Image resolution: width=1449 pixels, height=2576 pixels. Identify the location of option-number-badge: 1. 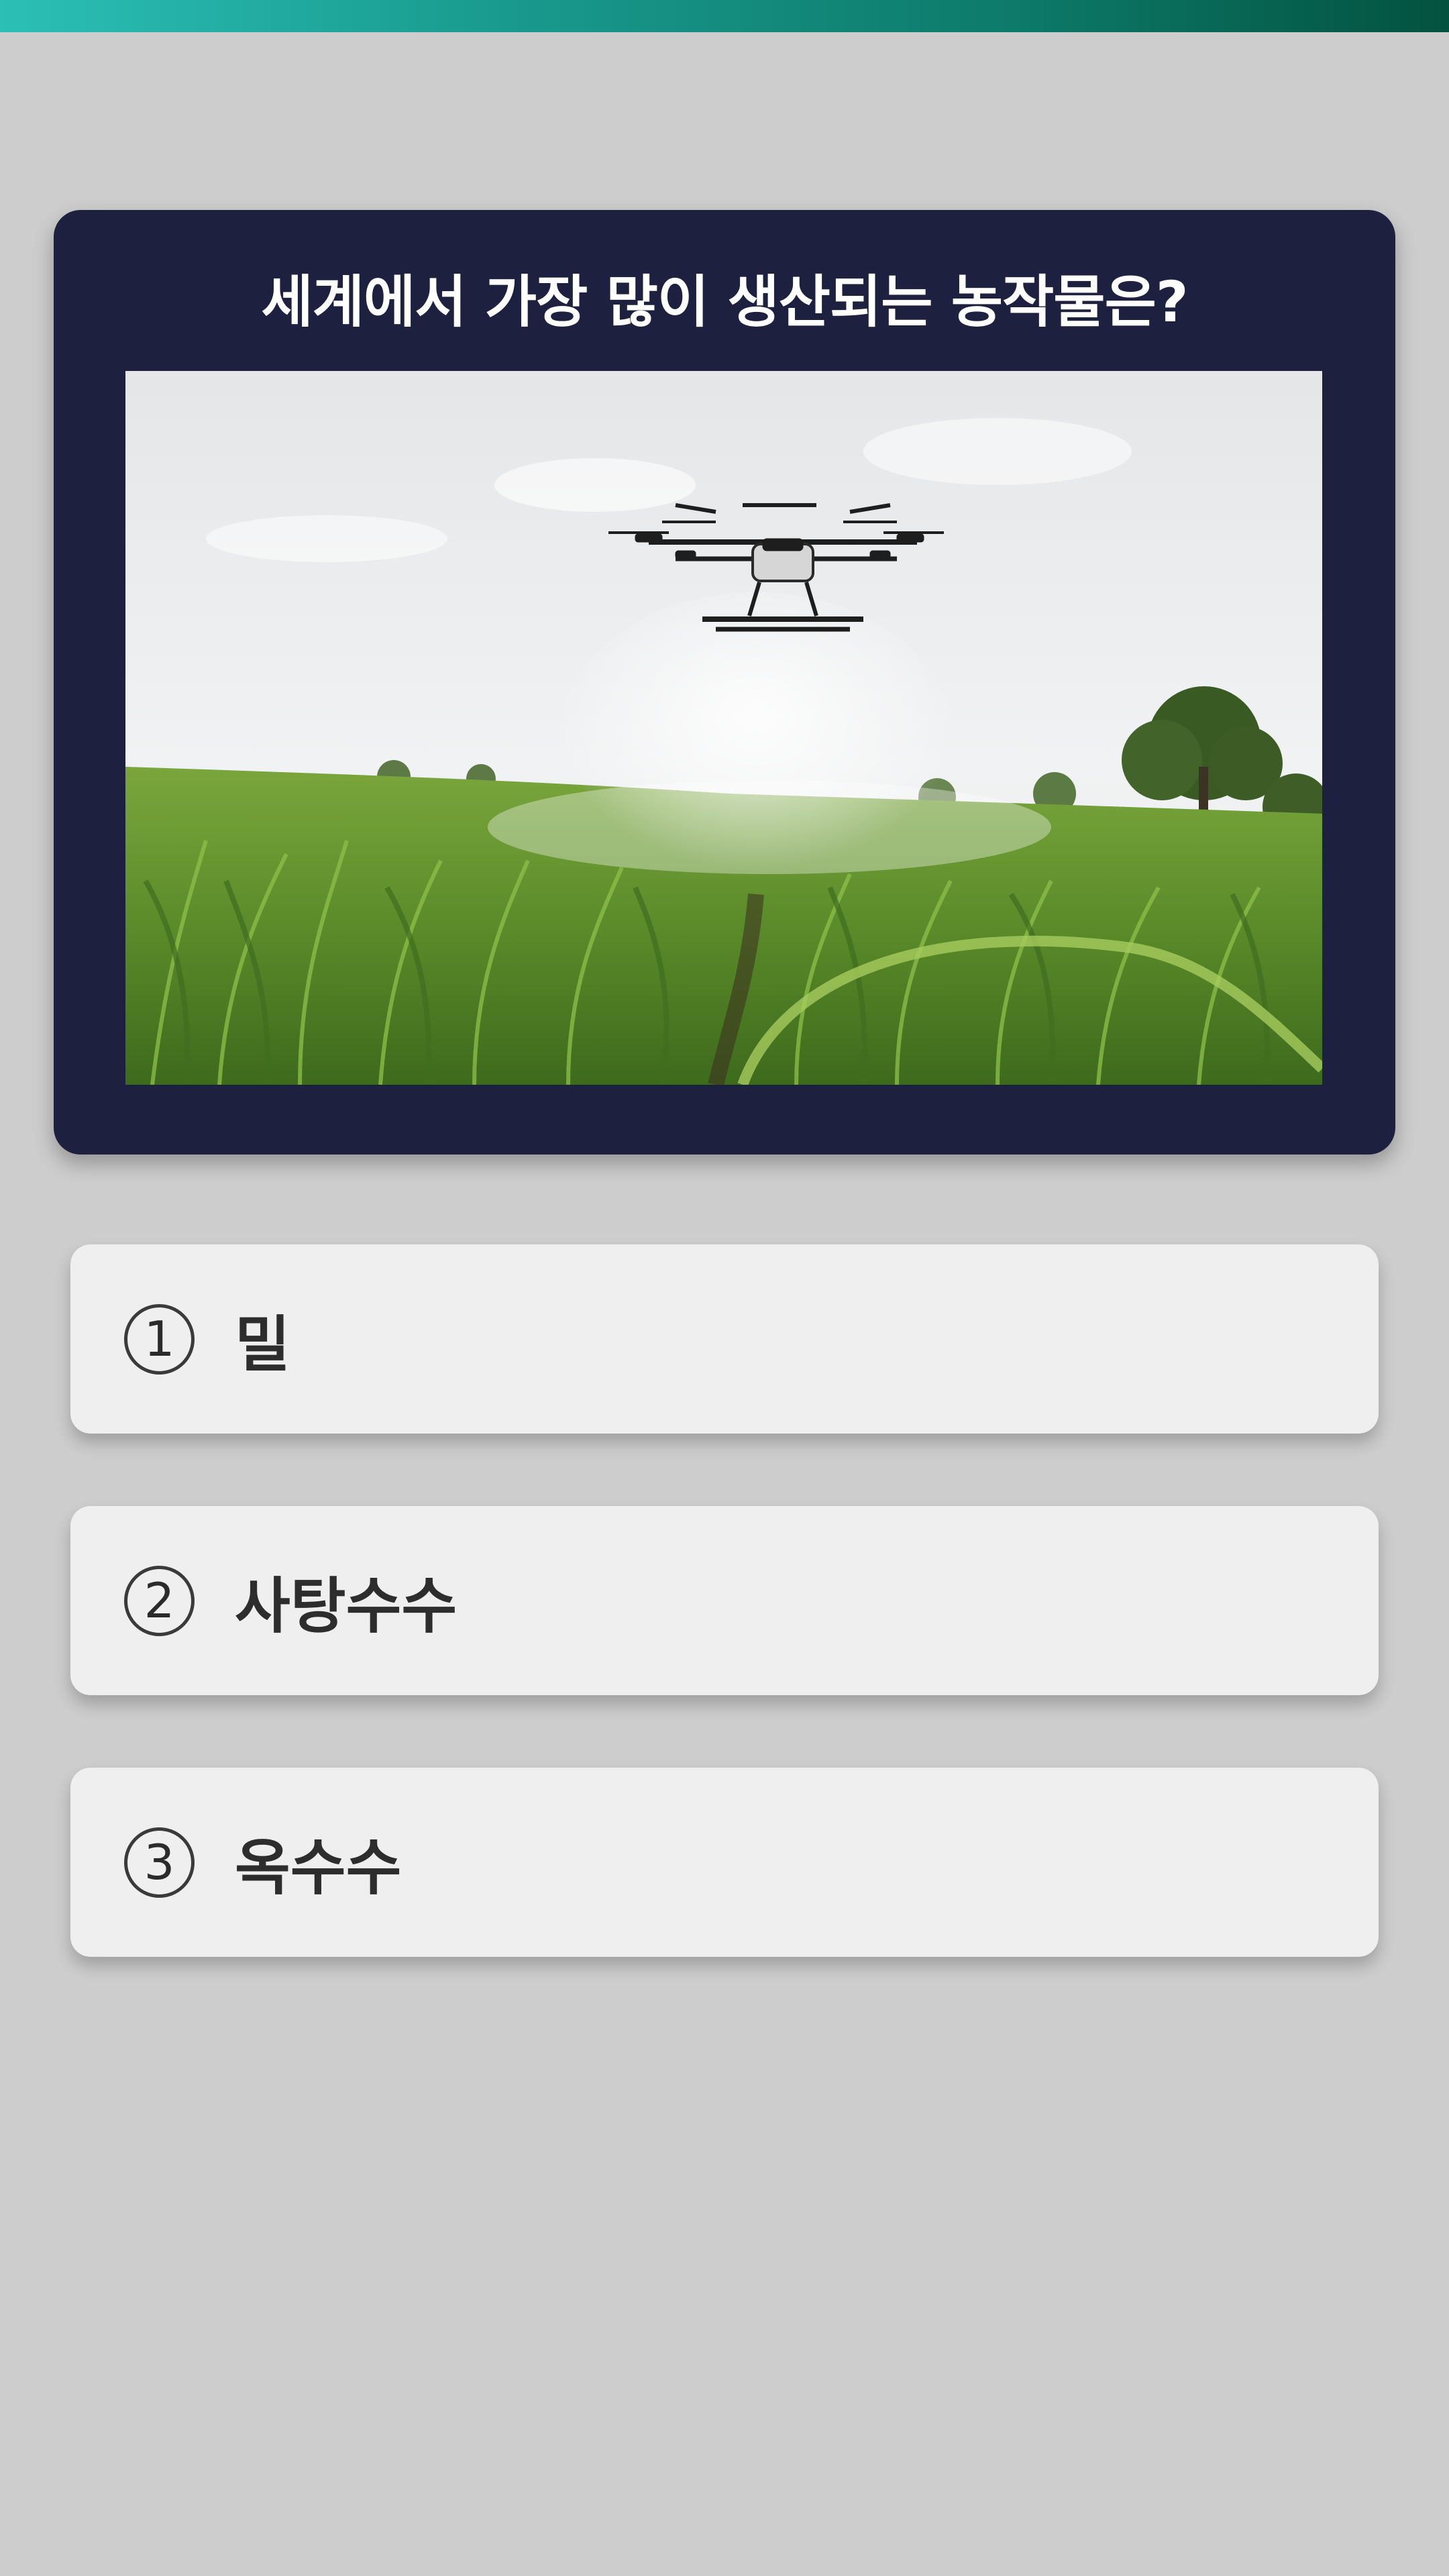
(159, 1339).